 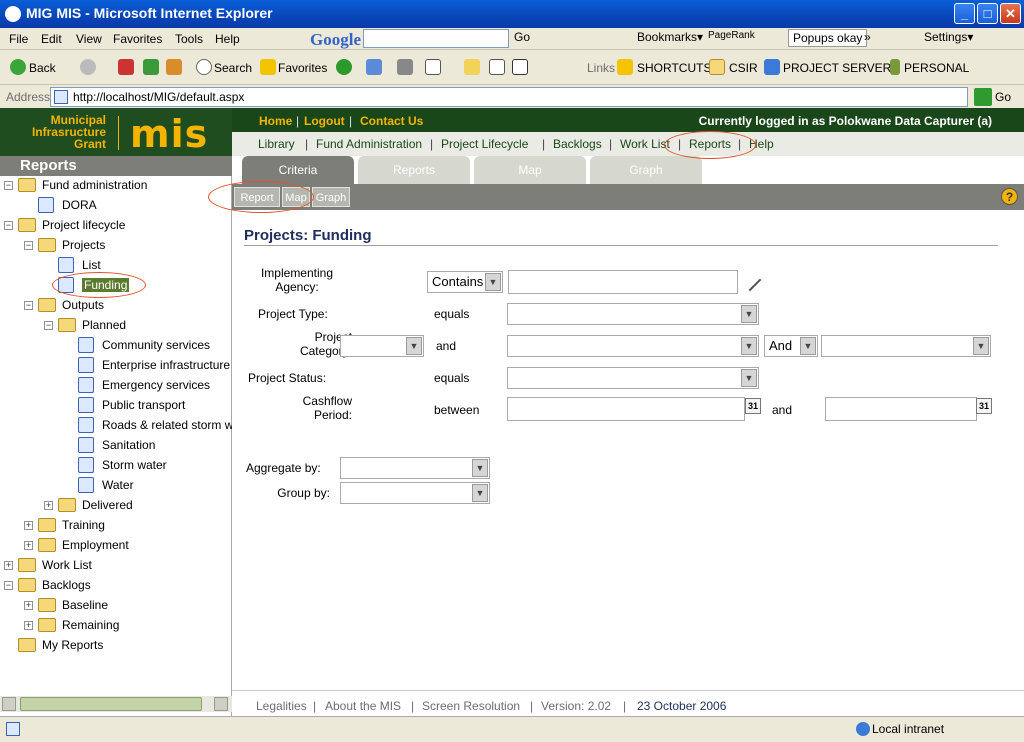 I want to click on close-button: ✕, so click(x=1010, y=13).